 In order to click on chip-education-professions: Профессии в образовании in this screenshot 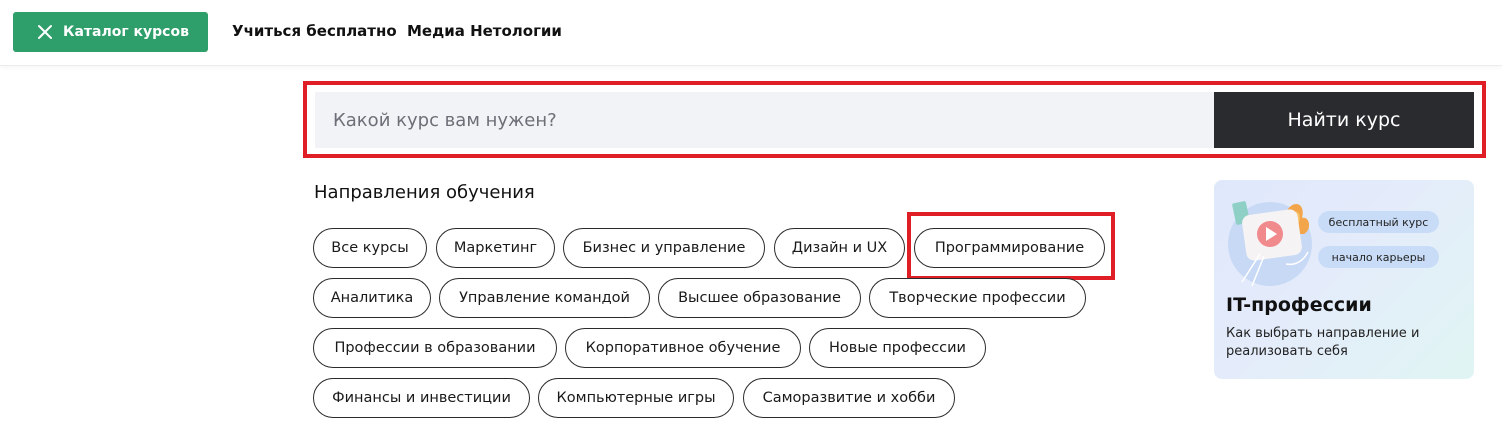, I will do `click(435, 348)`.